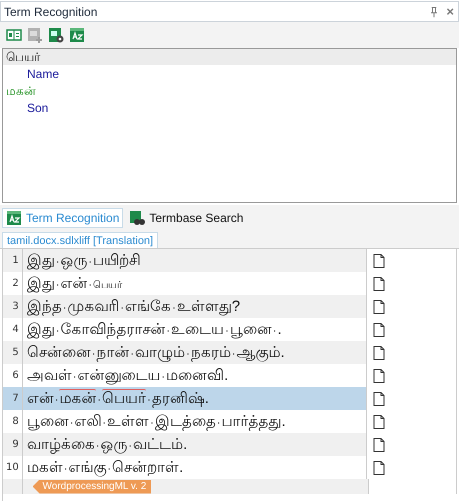  What do you see at coordinates (51, 11) in the screenshot?
I see `panel-title: Term Recognition` at bounding box center [51, 11].